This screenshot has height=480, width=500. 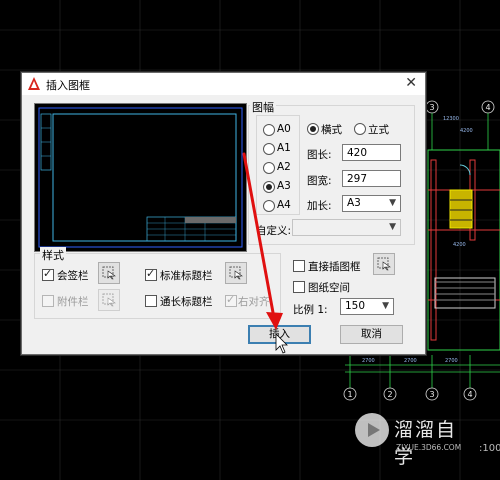 What do you see at coordinates (372, 430) in the screenshot?
I see `watermark-logo-icon` at bounding box center [372, 430].